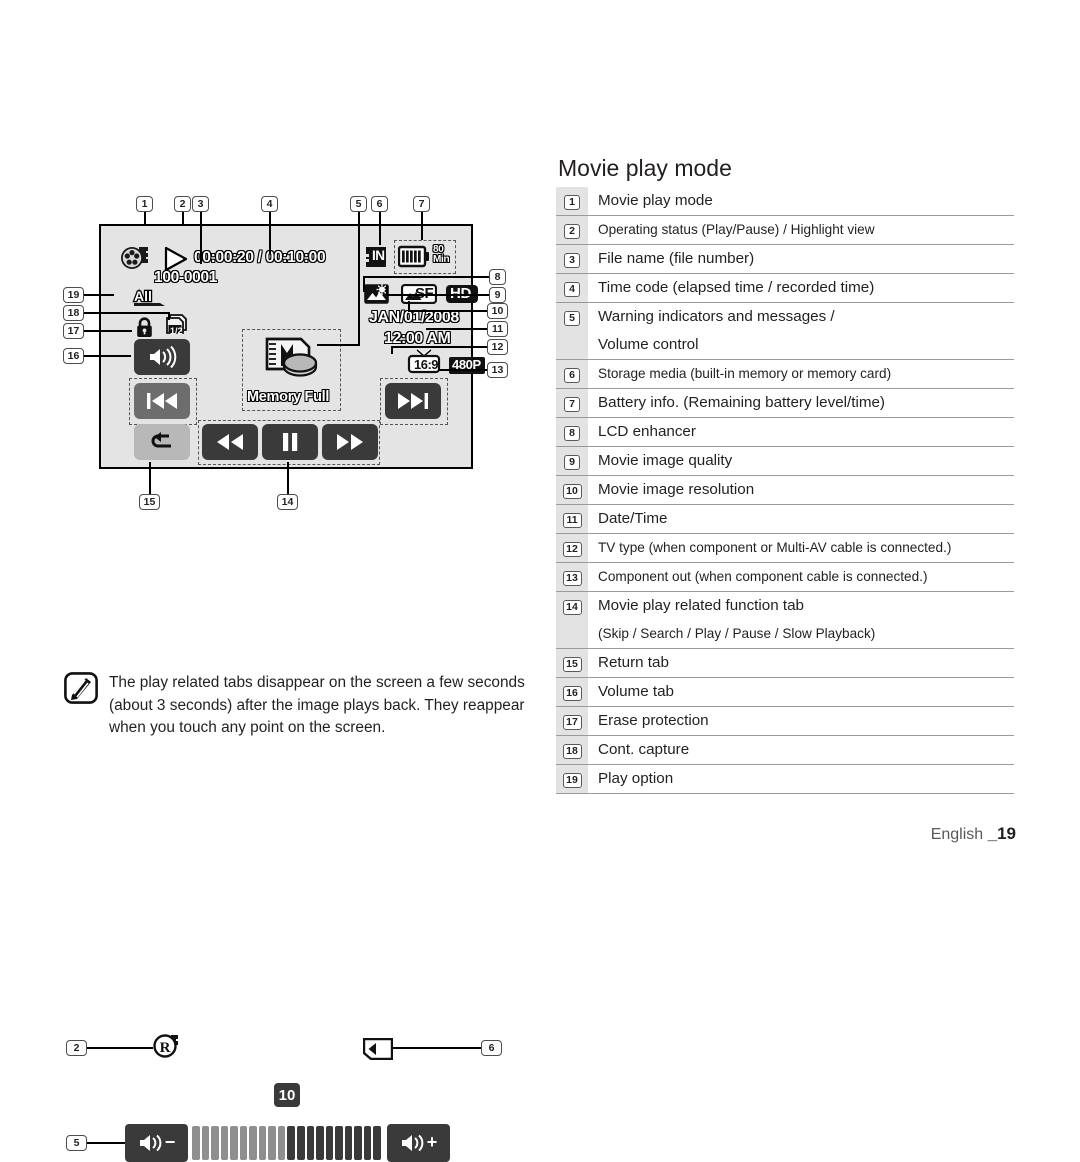 Image resolution: width=1080 pixels, height=1162 pixels. Describe the element at coordinates (387, 290) in the screenshot. I see `callout-line-9b` at that location.